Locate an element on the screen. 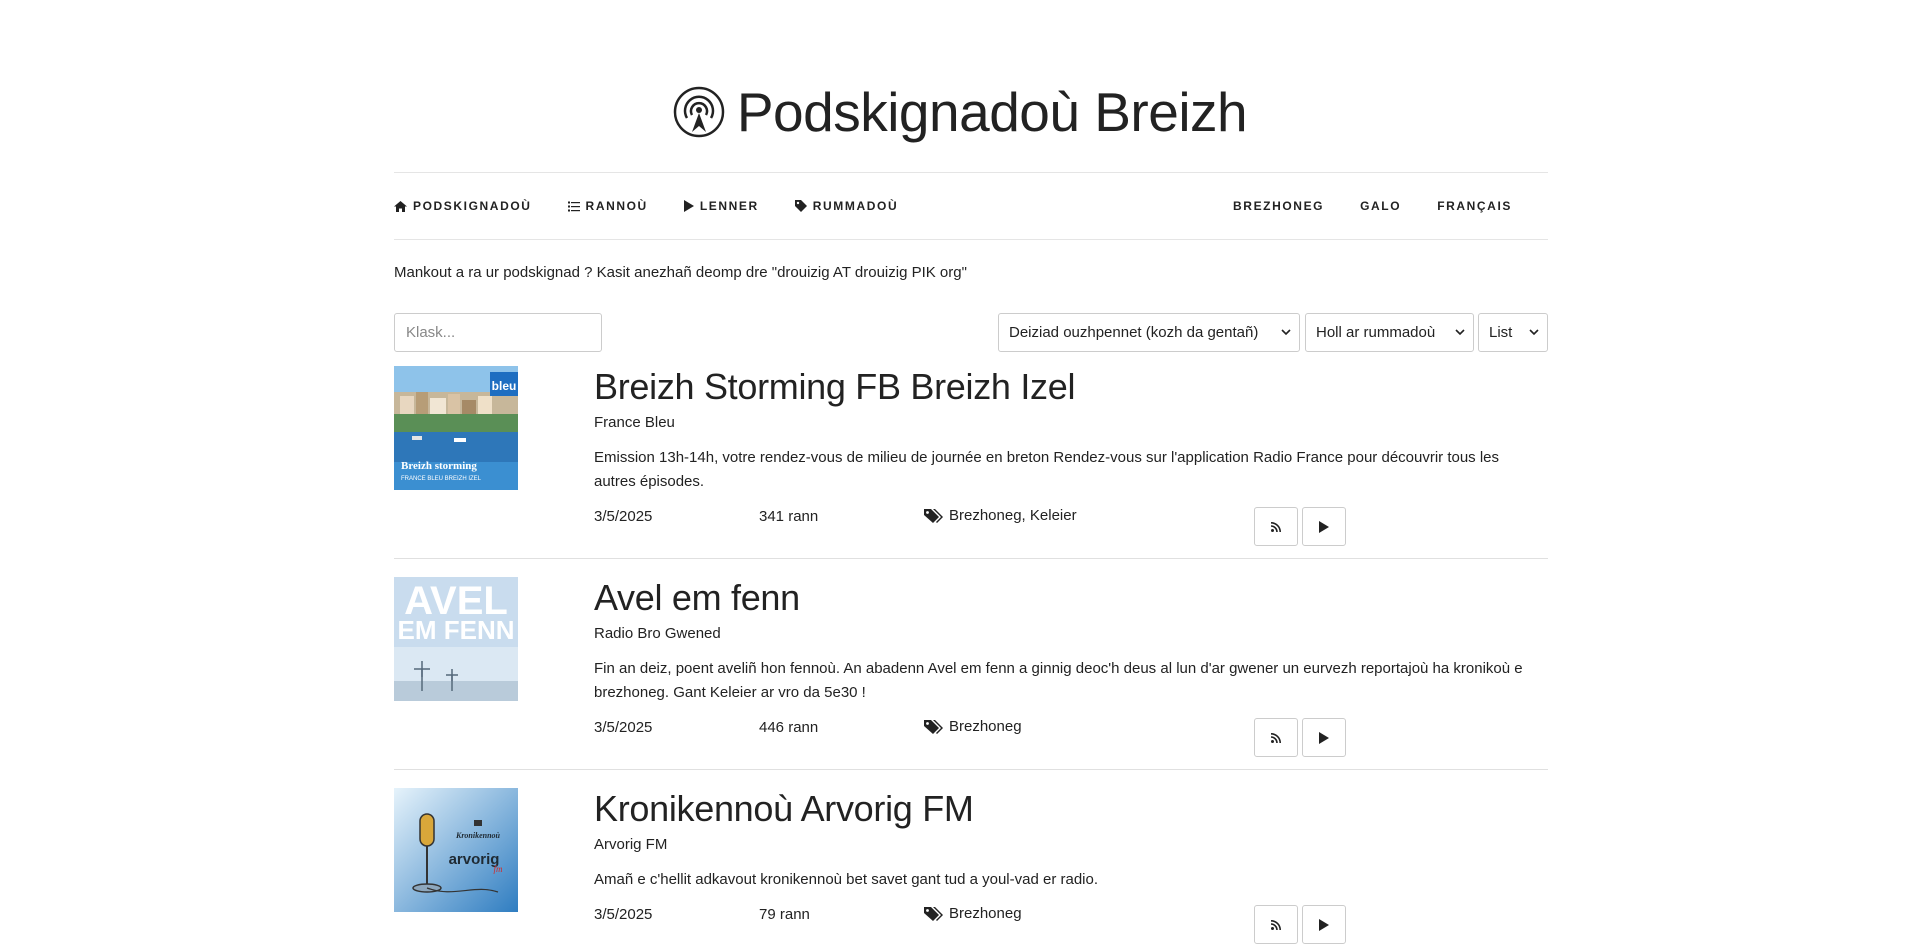 The height and width of the screenshot is (946, 1920). podcast-cover-image: AVEL EM FENN is located at coordinates (456, 639).